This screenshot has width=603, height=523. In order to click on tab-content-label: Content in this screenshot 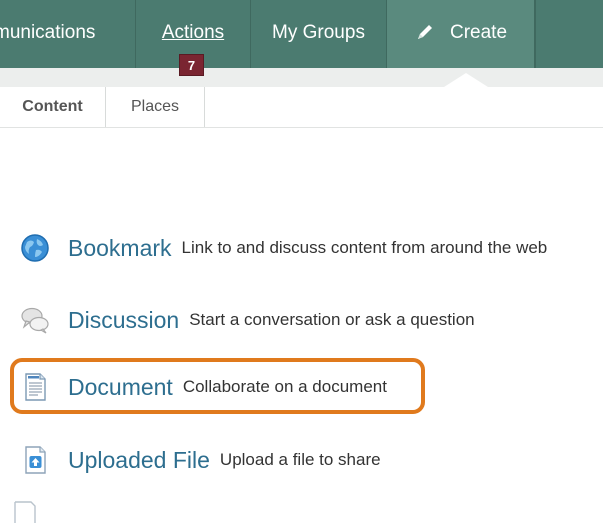, I will do `click(52, 106)`.